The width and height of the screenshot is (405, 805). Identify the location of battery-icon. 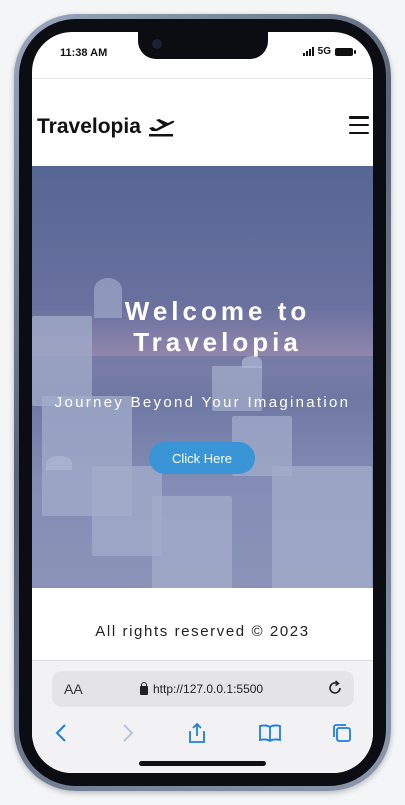
(345, 51).